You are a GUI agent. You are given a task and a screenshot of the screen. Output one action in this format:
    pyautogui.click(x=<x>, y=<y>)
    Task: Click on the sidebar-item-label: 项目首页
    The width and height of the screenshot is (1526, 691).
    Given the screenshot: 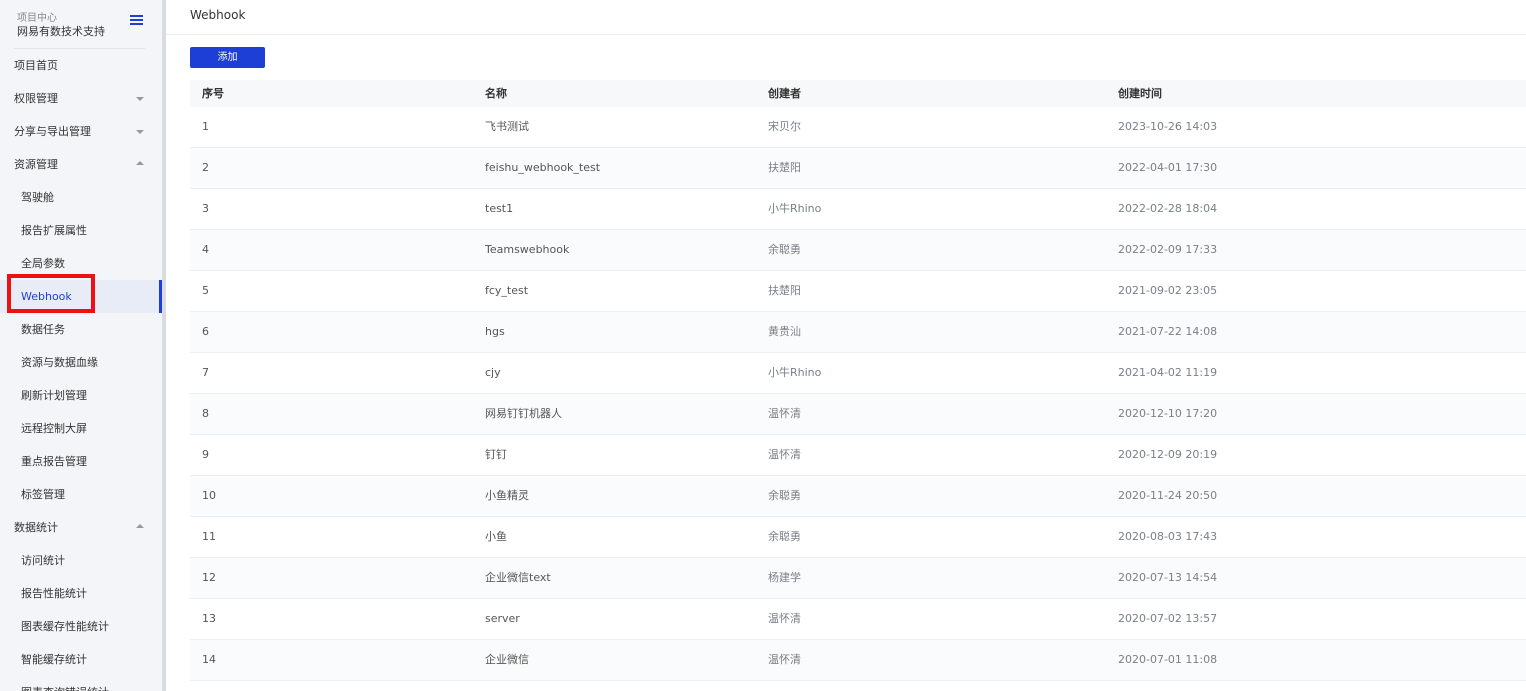 What is the action you would take?
    pyautogui.click(x=36, y=65)
    